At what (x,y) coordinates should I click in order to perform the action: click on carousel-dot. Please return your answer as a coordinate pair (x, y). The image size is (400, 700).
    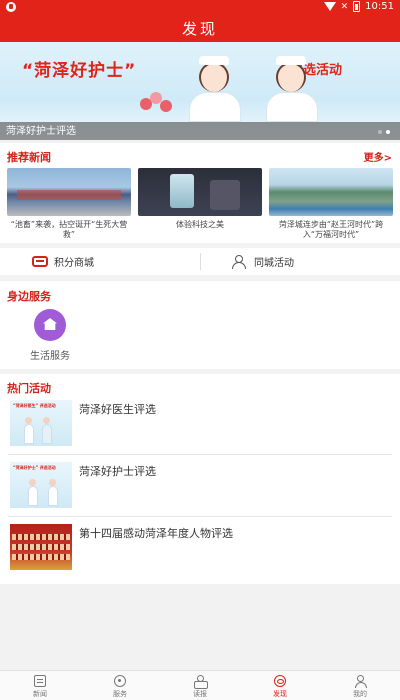
    Looking at the image, I should click on (380, 132).